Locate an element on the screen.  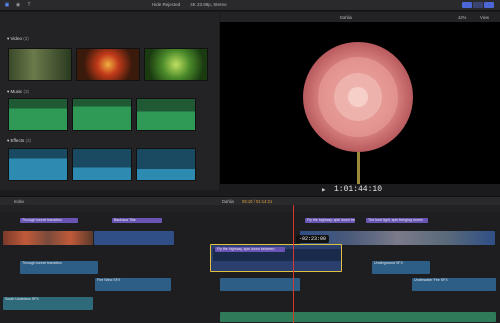
top-toolbar: ▣ ◉ T Hide Rejected 4K 23.98p, Stereo is located at coordinates (250, 5).